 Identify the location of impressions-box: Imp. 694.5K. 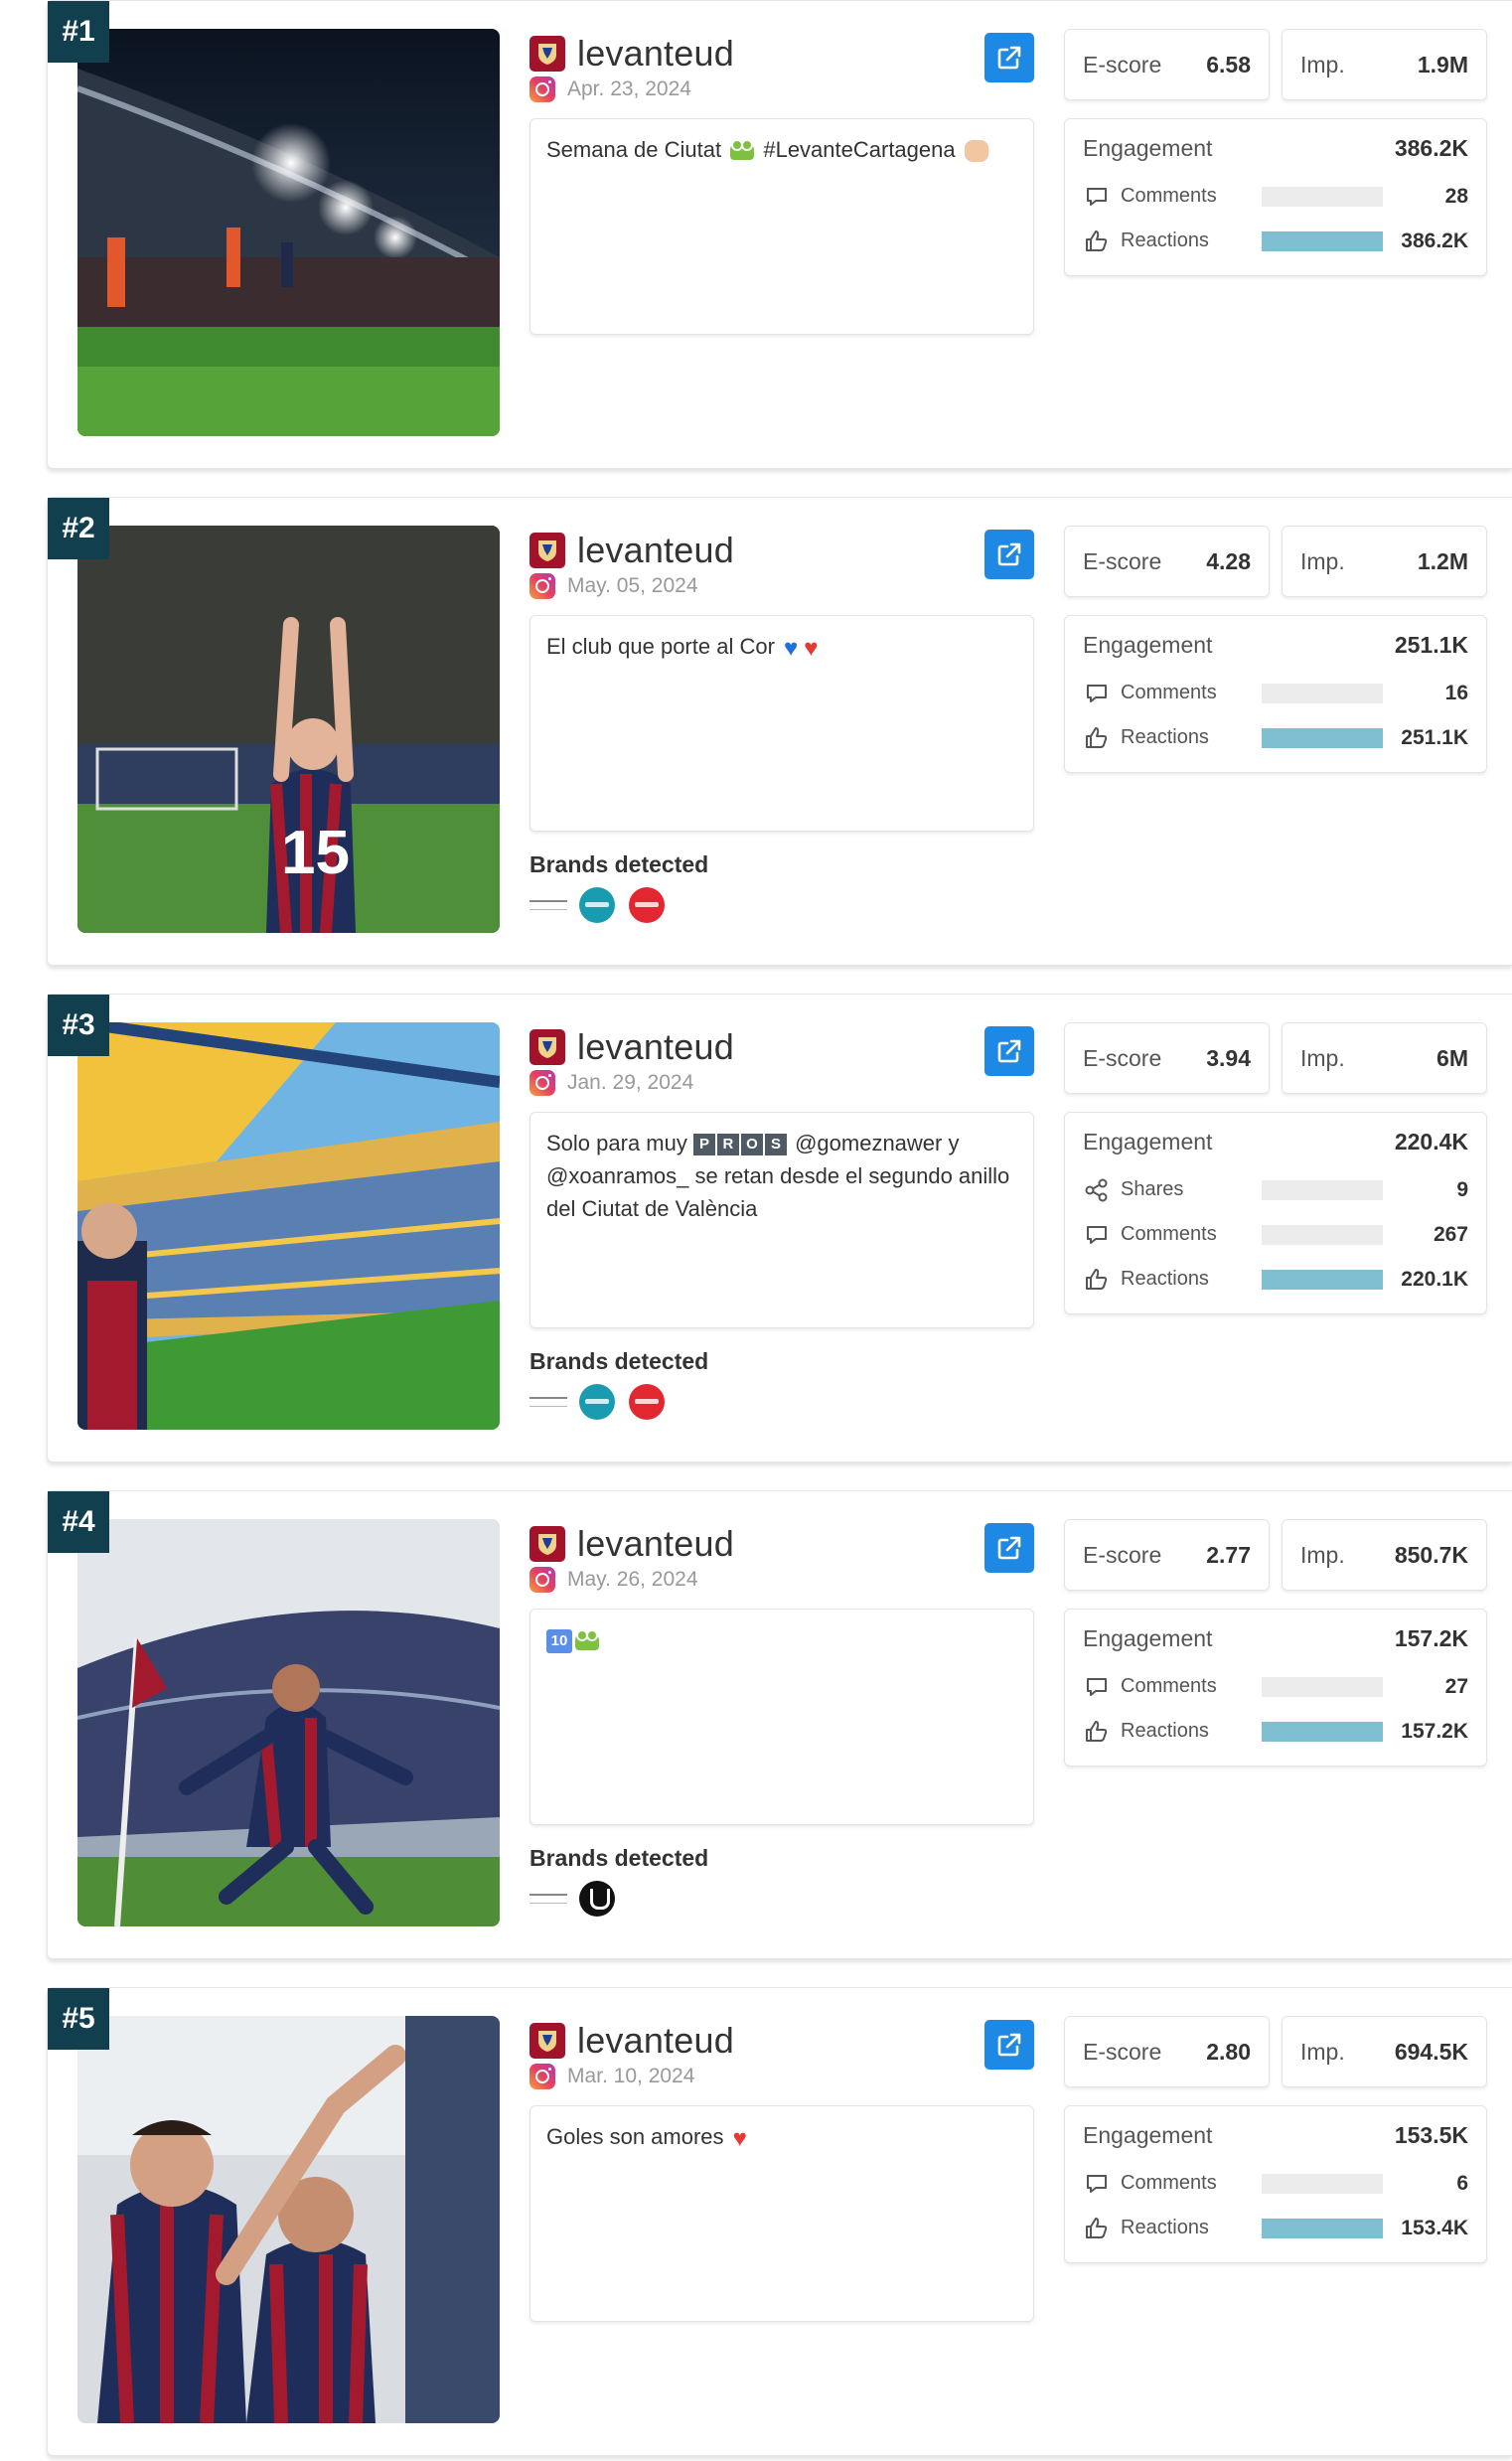
(1384, 2051).